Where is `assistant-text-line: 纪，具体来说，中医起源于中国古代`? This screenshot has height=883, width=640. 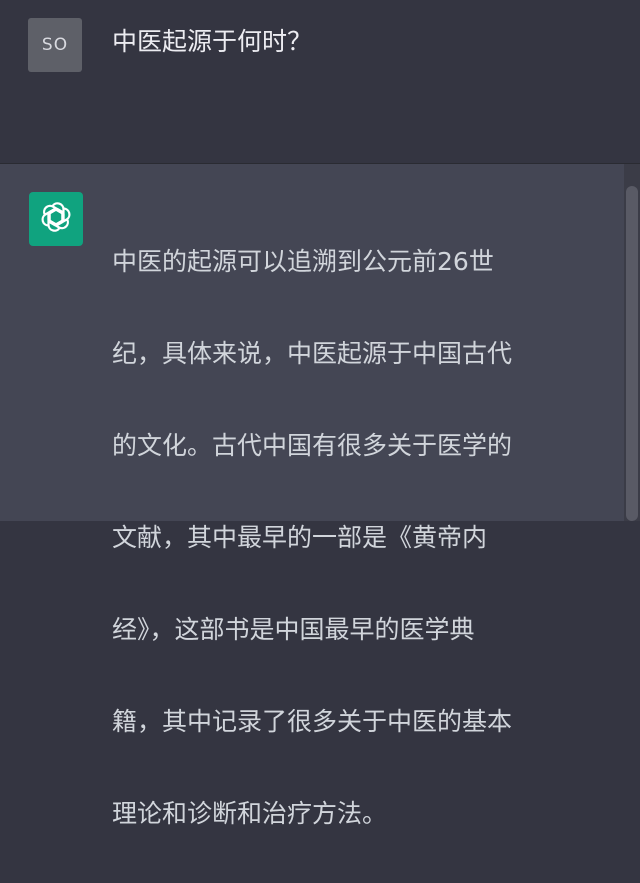 assistant-text-line: 纪，具体来说，中医起源于中国古代 is located at coordinates (312, 353).